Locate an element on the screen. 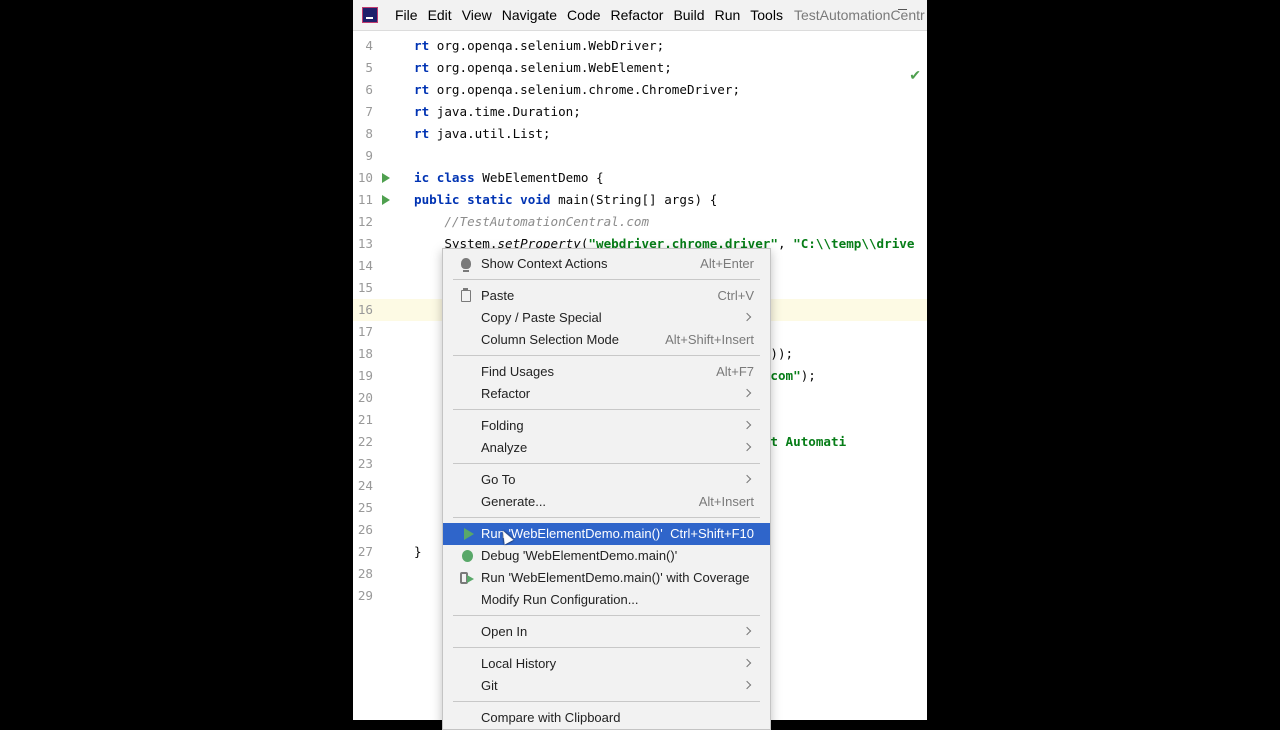 This screenshot has height=730, width=1280. menu-compare-with-clipboard: Compare with Clipboard is located at coordinates (606, 718).